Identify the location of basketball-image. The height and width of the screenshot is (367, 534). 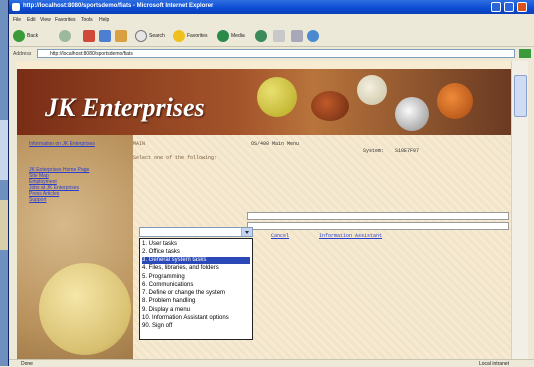
(455, 101).